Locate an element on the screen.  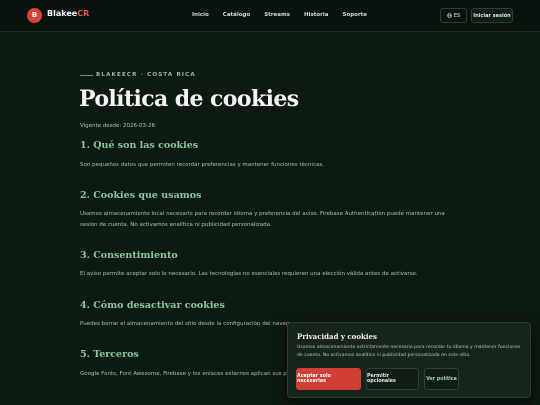
main-nav: Inicio Catálogo Streams Historia Soporte is located at coordinates (286, 15).